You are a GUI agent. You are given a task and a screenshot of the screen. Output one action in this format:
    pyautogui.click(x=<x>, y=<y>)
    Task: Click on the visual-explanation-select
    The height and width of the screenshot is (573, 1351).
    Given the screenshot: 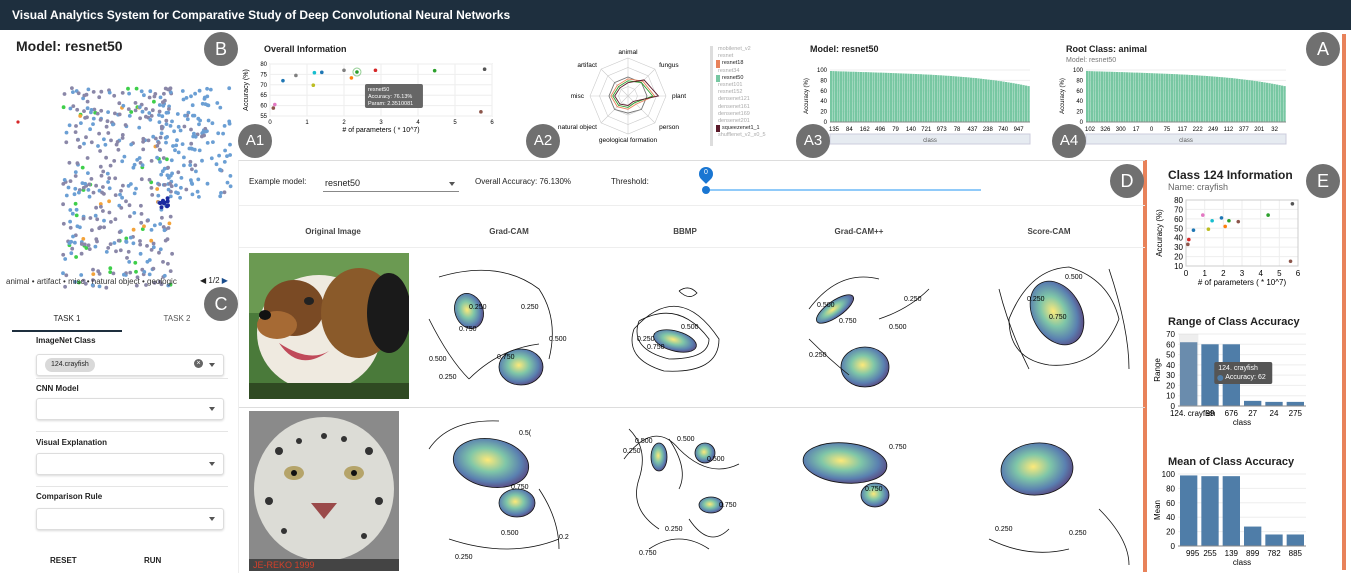 What is the action you would take?
    pyautogui.click(x=130, y=464)
    